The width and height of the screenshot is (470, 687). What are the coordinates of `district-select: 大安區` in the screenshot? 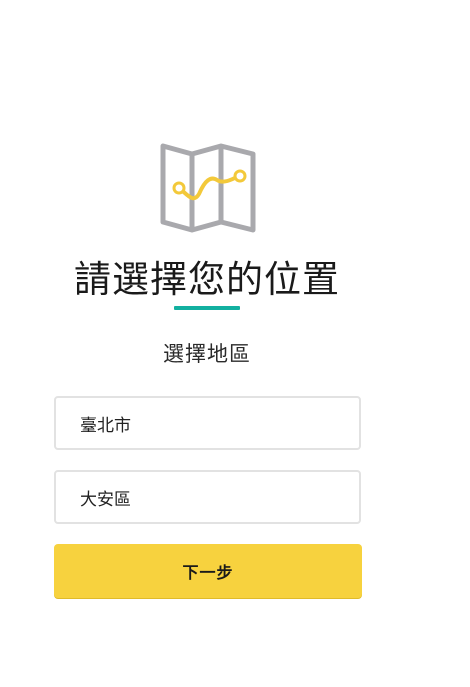 It's located at (207, 497).